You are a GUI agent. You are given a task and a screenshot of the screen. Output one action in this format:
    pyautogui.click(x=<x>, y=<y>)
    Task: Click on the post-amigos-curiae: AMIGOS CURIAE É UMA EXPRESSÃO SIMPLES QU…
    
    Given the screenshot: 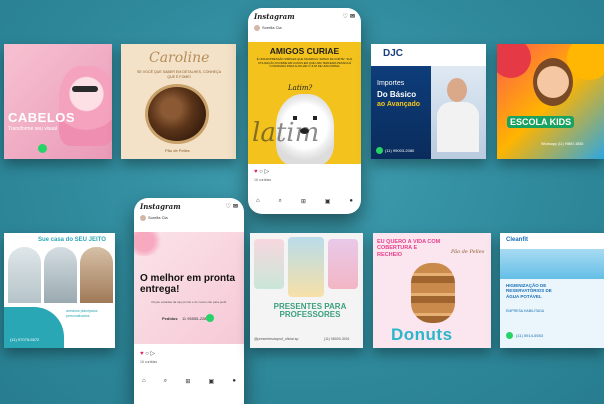 What is the action you would take?
    pyautogui.click(x=304, y=103)
    